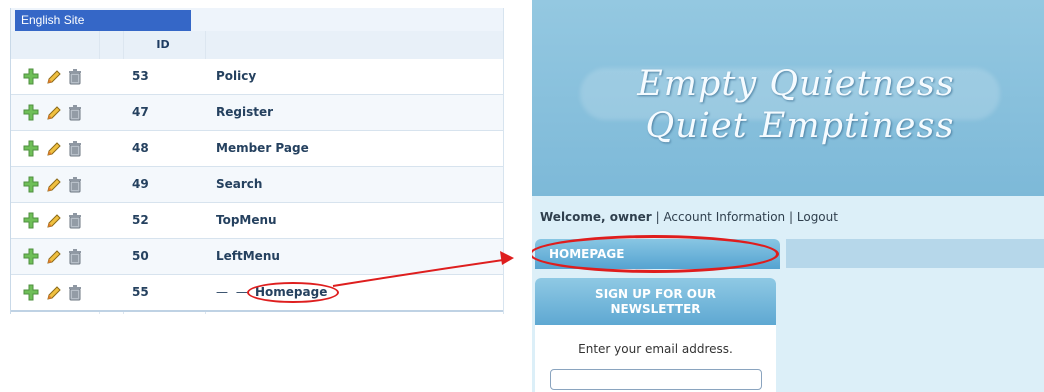 The image size is (1044, 392). What do you see at coordinates (246, 220) in the screenshot?
I see `page-name-link: TopMenu` at bounding box center [246, 220].